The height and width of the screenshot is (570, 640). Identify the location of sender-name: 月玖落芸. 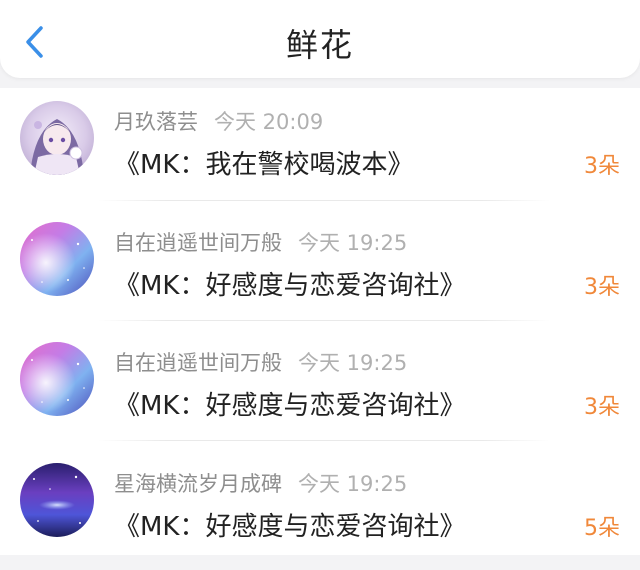
(156, 122).